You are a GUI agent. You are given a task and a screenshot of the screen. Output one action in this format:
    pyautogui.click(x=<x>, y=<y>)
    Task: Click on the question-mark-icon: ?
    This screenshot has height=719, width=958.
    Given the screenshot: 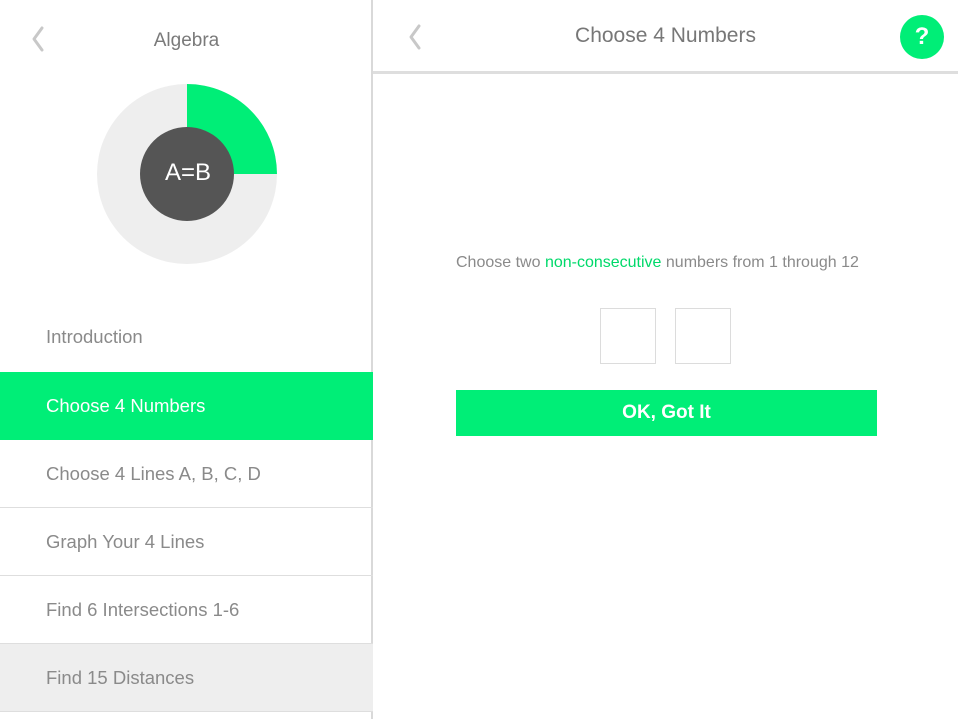 What is the action you would take?
    pyautogui.click(x=922, y=36)
    